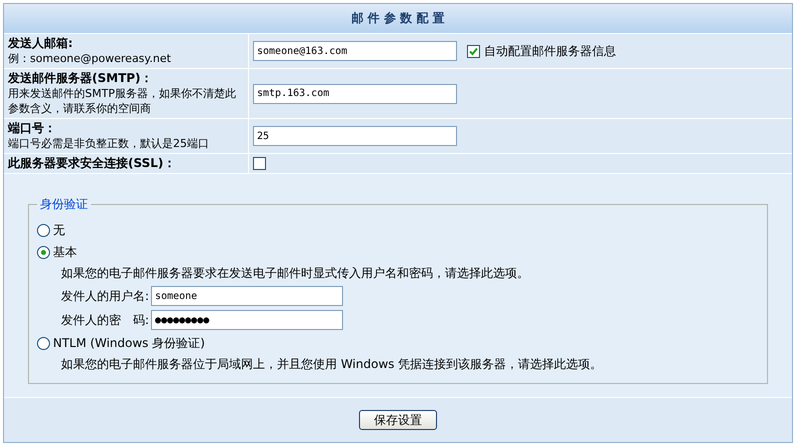 This screenshot has height=448, width=798. What do you see at coordinates (109, 143) in the screenshot?
I see `setting-description: 端口号必需是非负整正数，默认是25端口` at bounding box center [109, 143].